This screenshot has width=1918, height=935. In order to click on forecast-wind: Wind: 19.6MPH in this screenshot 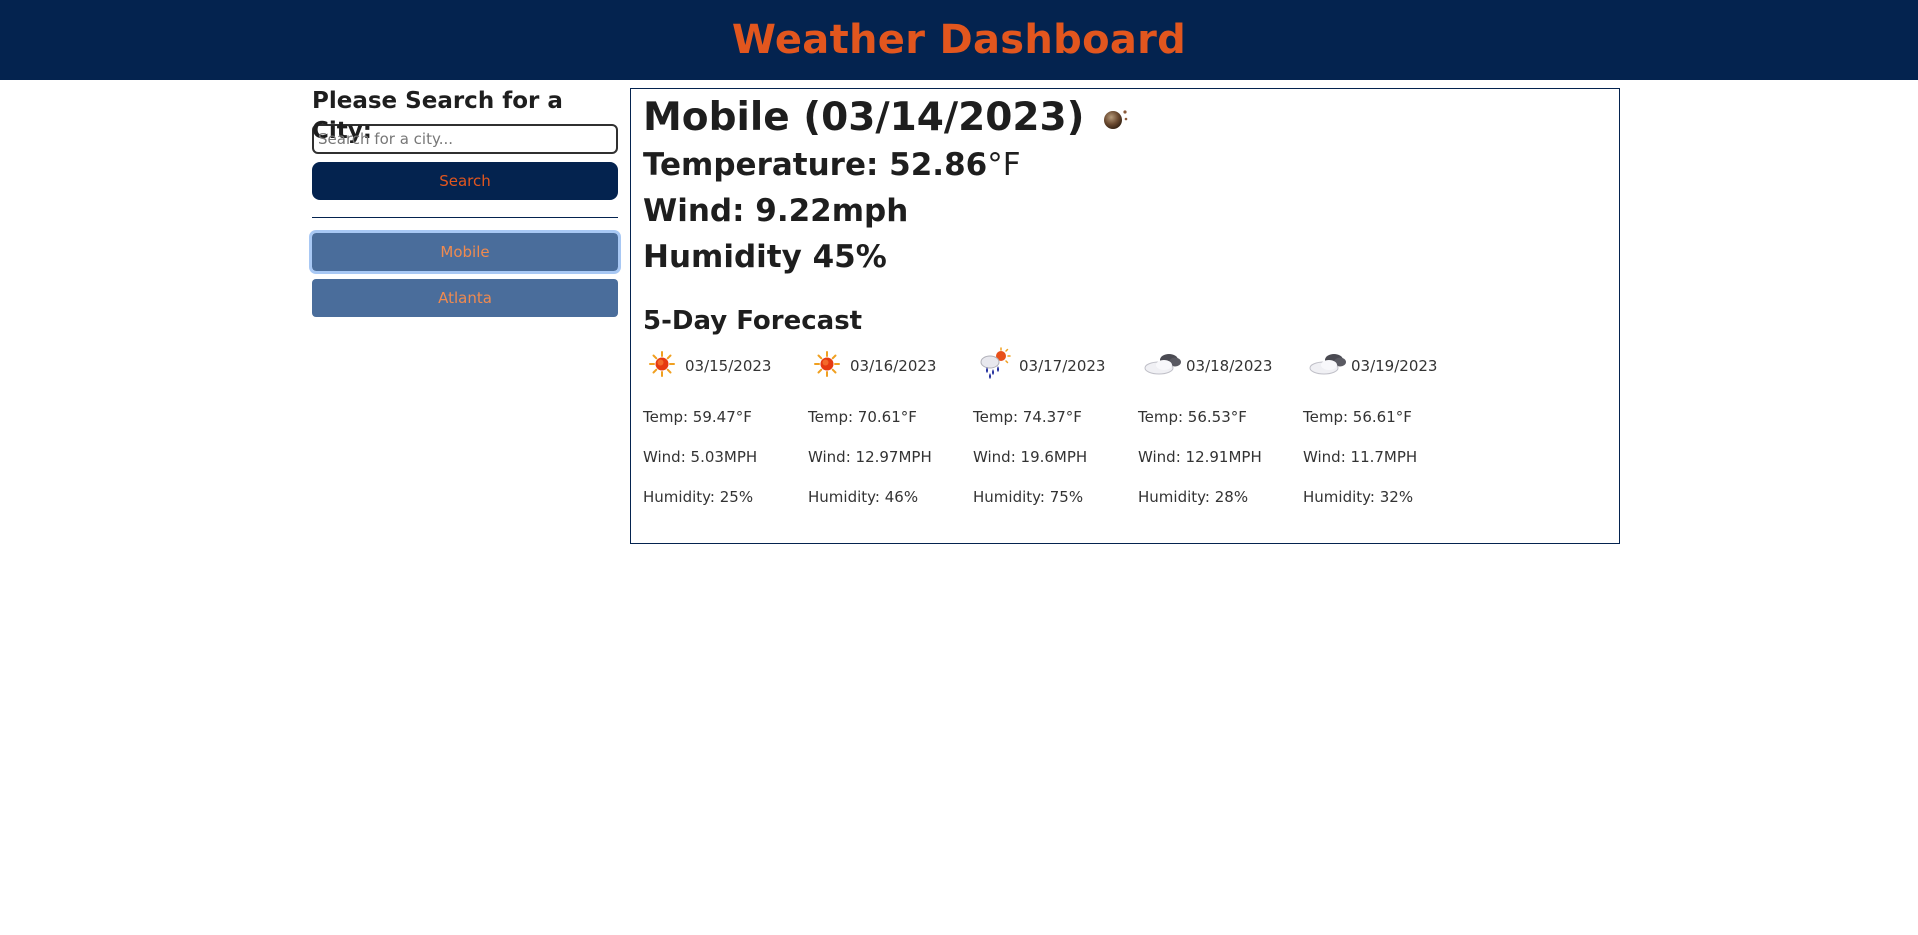, I will do `click(1030, 457)`.